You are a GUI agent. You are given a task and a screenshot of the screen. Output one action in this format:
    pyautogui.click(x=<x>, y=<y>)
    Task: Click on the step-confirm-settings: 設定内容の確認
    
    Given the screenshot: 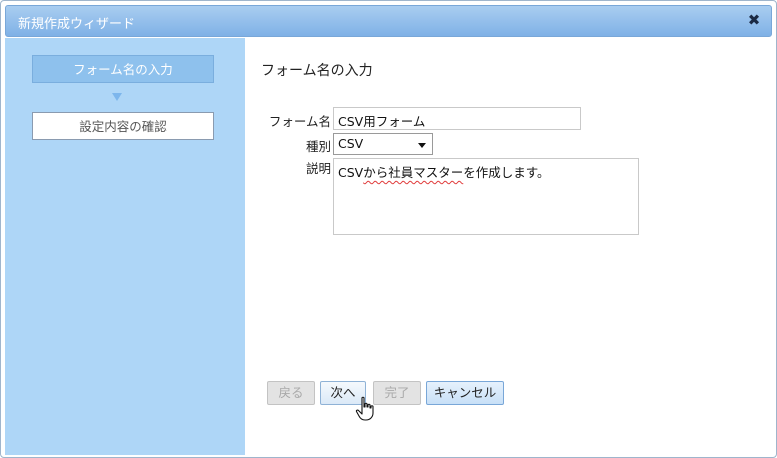 What is the action you would take?
    pyautogui.click(x=123, y=126)
    